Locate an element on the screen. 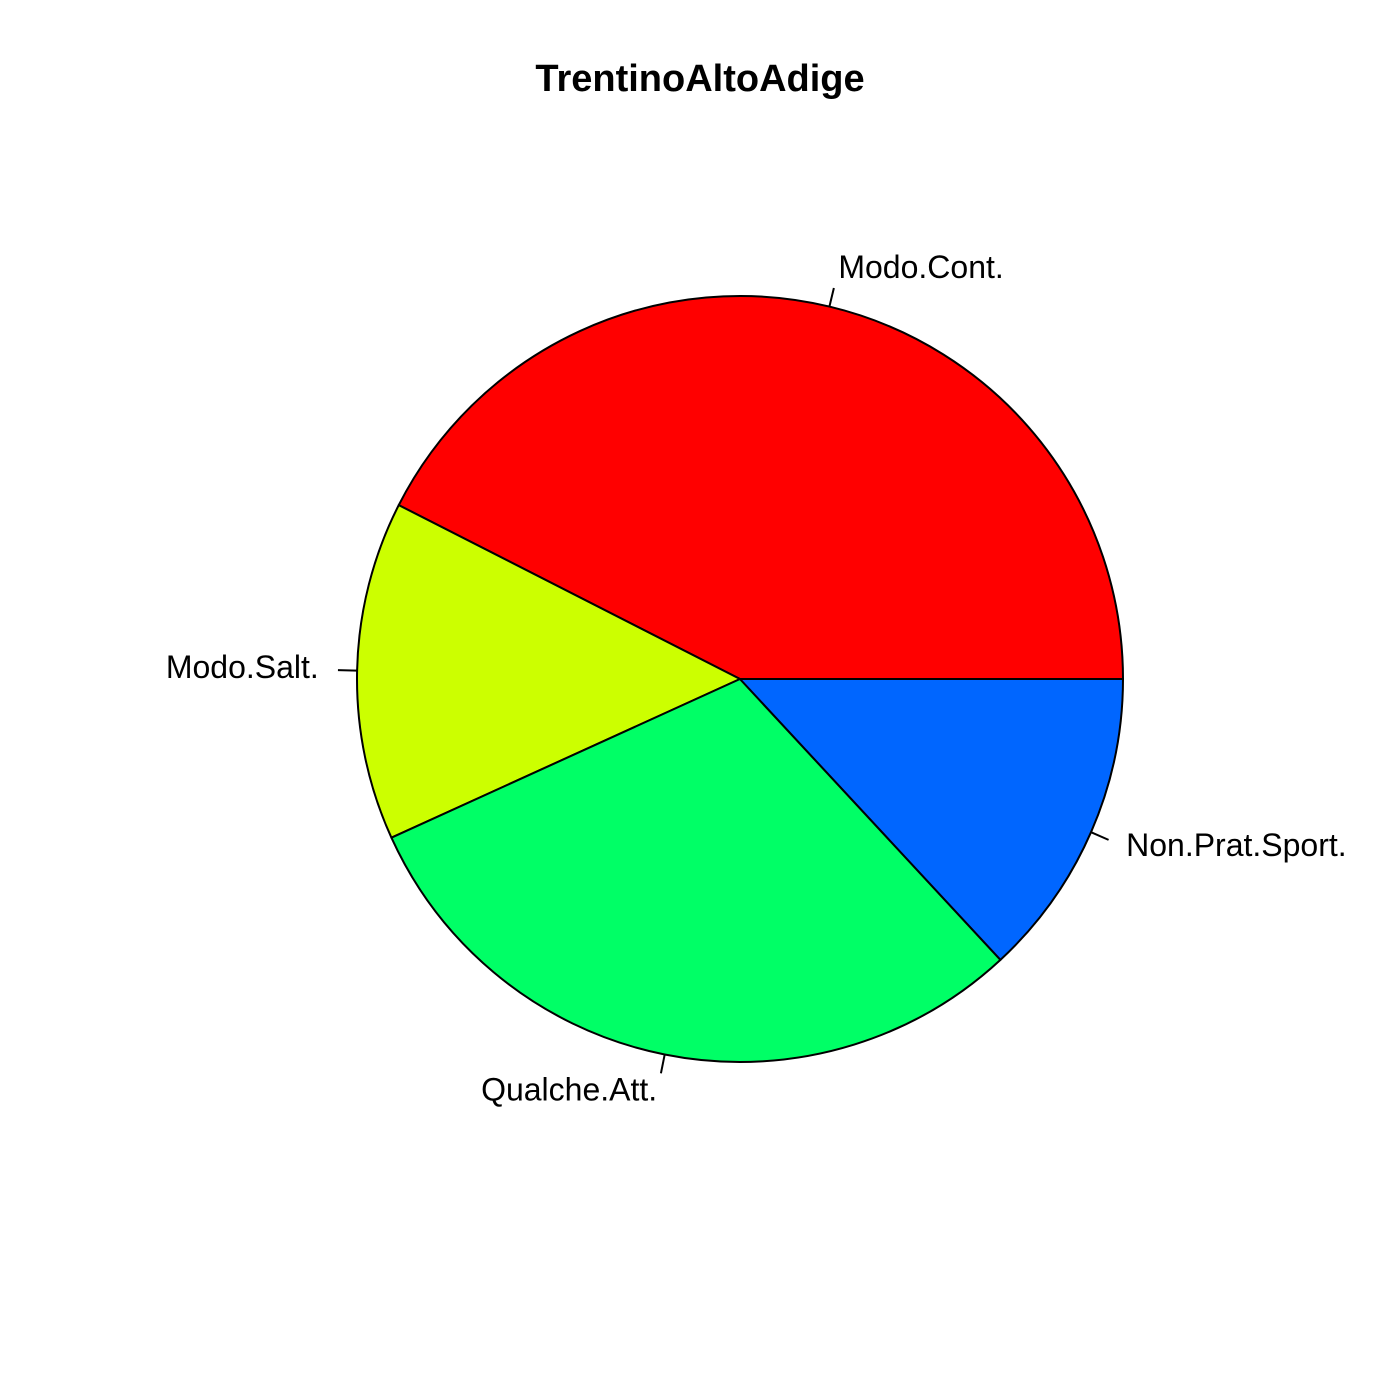  pie-tick-modo-cont is located at coordinates (831, 297).